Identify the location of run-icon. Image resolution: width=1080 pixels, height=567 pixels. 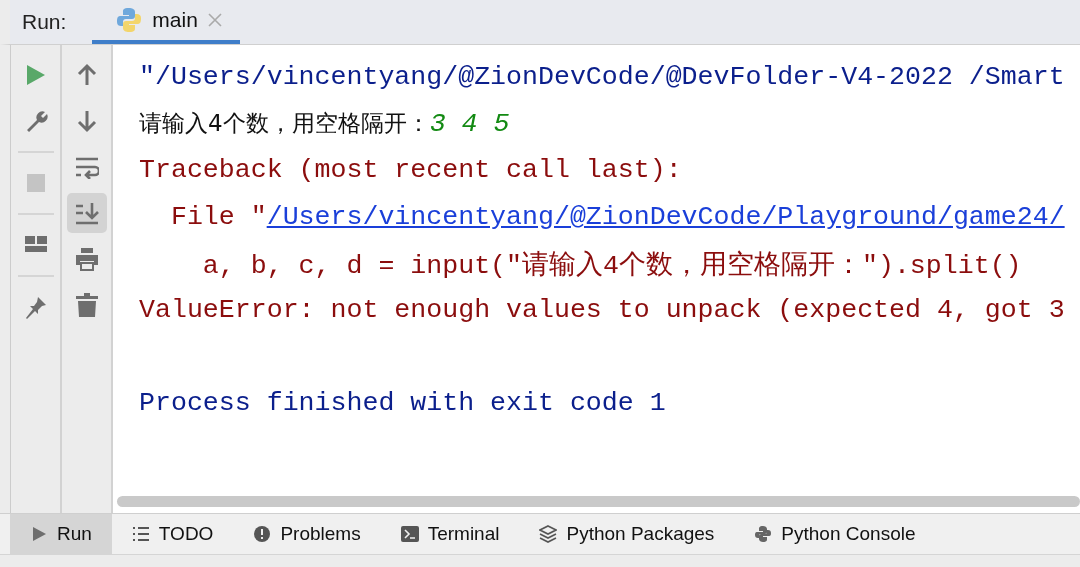
(39, 534).